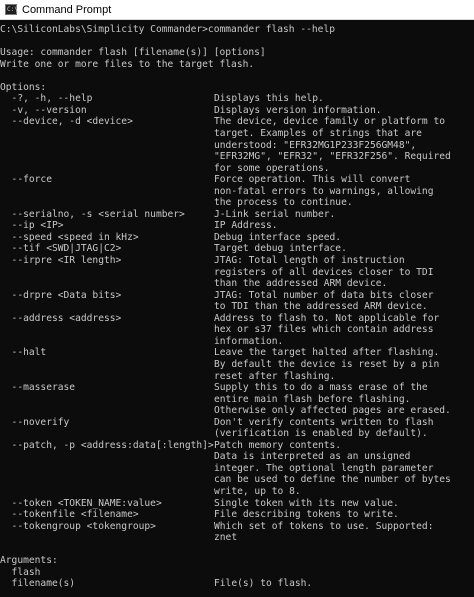 The width and height of the screenshot is (474, 597). Describe the element at coordinates (275, 376) in the screenshot. I see `option-description: reset after flashing.` at that location.